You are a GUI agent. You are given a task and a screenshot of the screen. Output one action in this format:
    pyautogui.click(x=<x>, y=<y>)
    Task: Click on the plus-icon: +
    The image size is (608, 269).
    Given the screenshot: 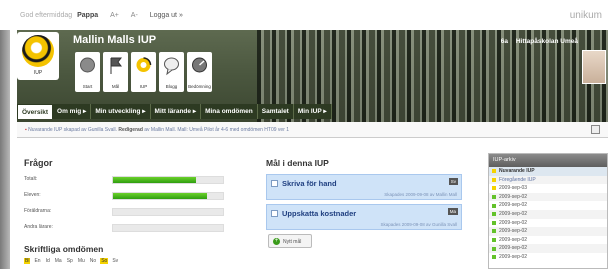 What is the action you would take?
    pyautogui.click(x=276, y=241)
    